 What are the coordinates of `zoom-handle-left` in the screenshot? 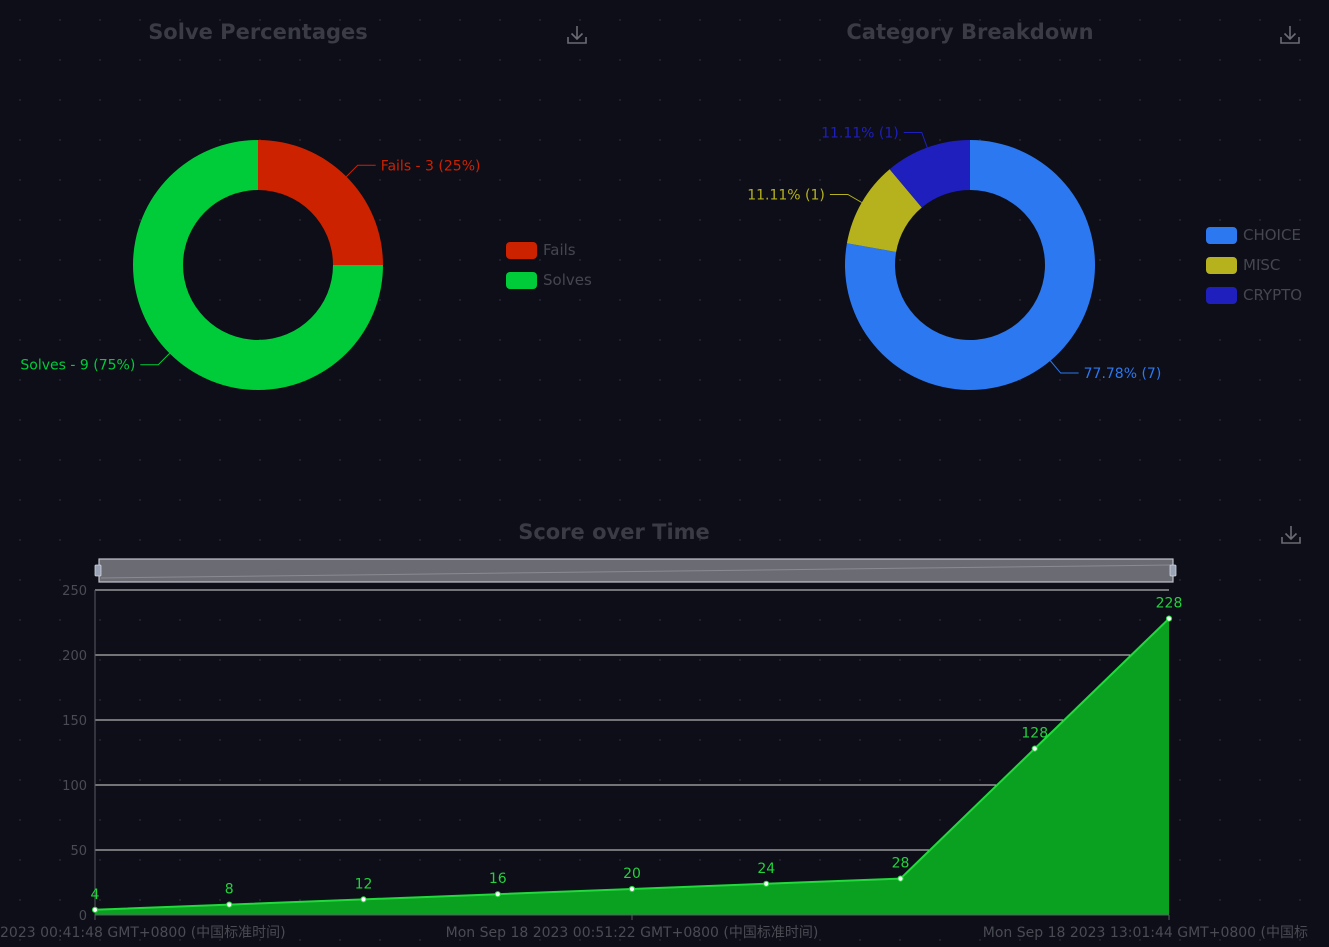 It's located at (98, 570).